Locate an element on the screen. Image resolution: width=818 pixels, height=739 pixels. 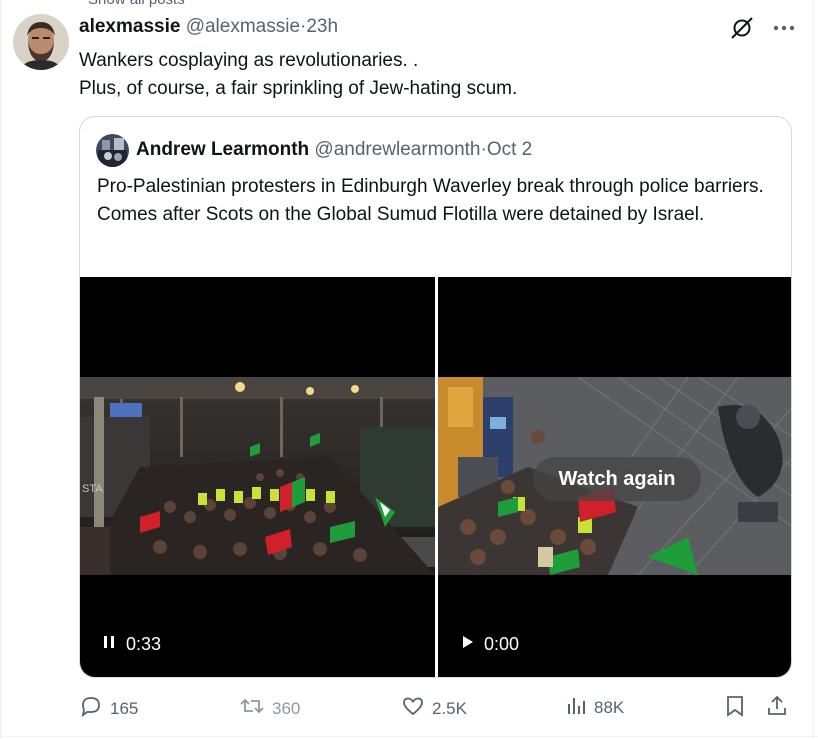
quoted-header: Andrew Learmonth @andrewlearmonth·Oct 2 is located at coordinates (334, 150).